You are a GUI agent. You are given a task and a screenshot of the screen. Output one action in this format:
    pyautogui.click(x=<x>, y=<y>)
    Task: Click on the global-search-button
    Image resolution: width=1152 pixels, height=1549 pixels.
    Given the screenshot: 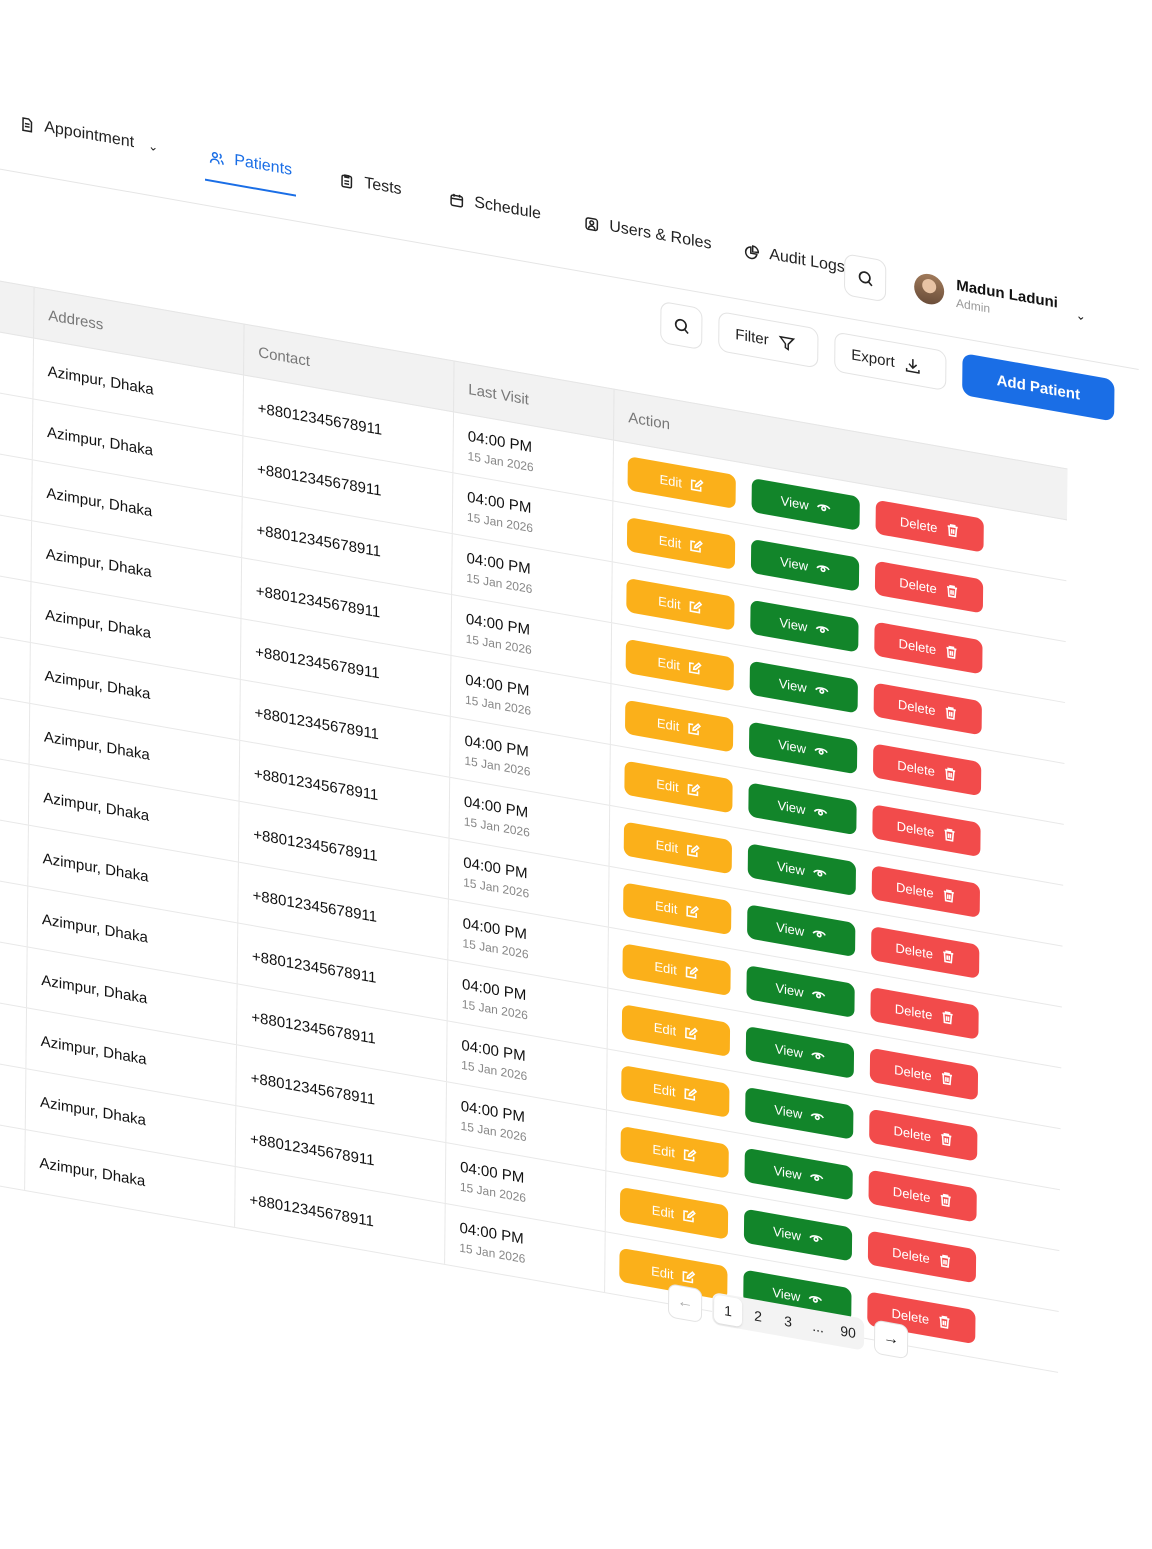 What is the action you would take?
    pyautogui.click(x=865, y=278)
    